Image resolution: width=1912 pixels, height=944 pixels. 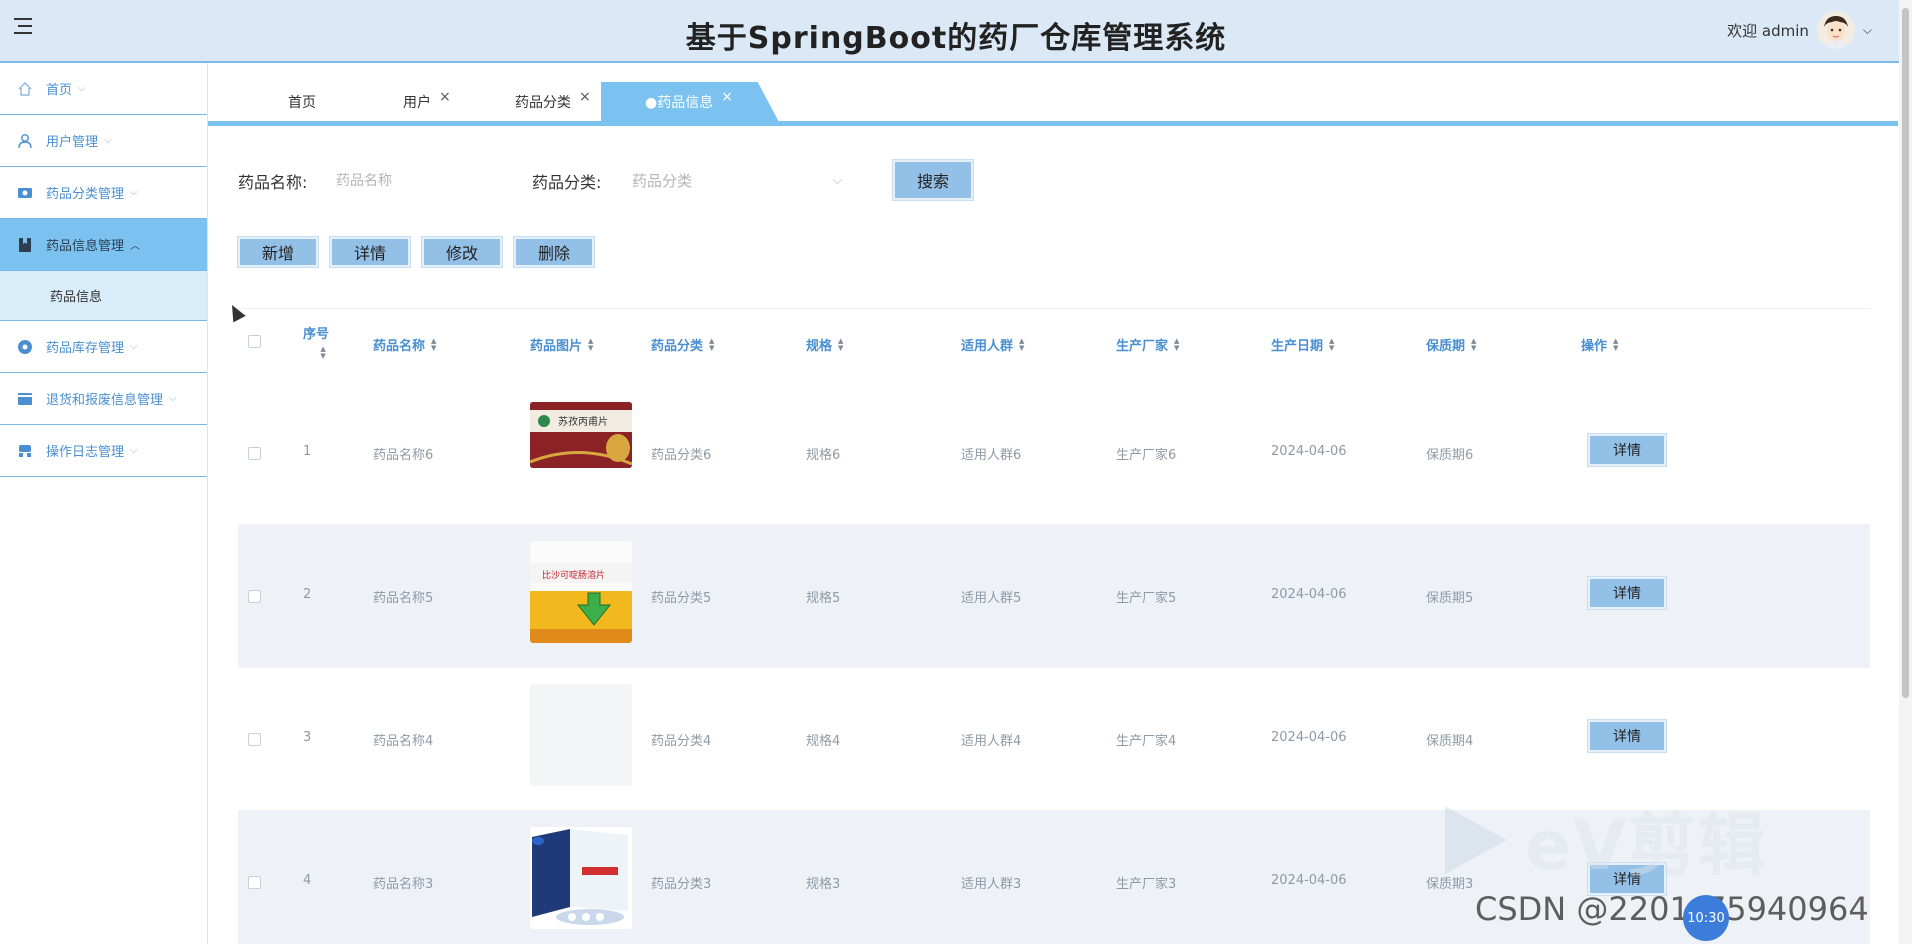 I want to click on column-maker: 生产厂家 ▲ ▼, so click(x=1147, y=344).